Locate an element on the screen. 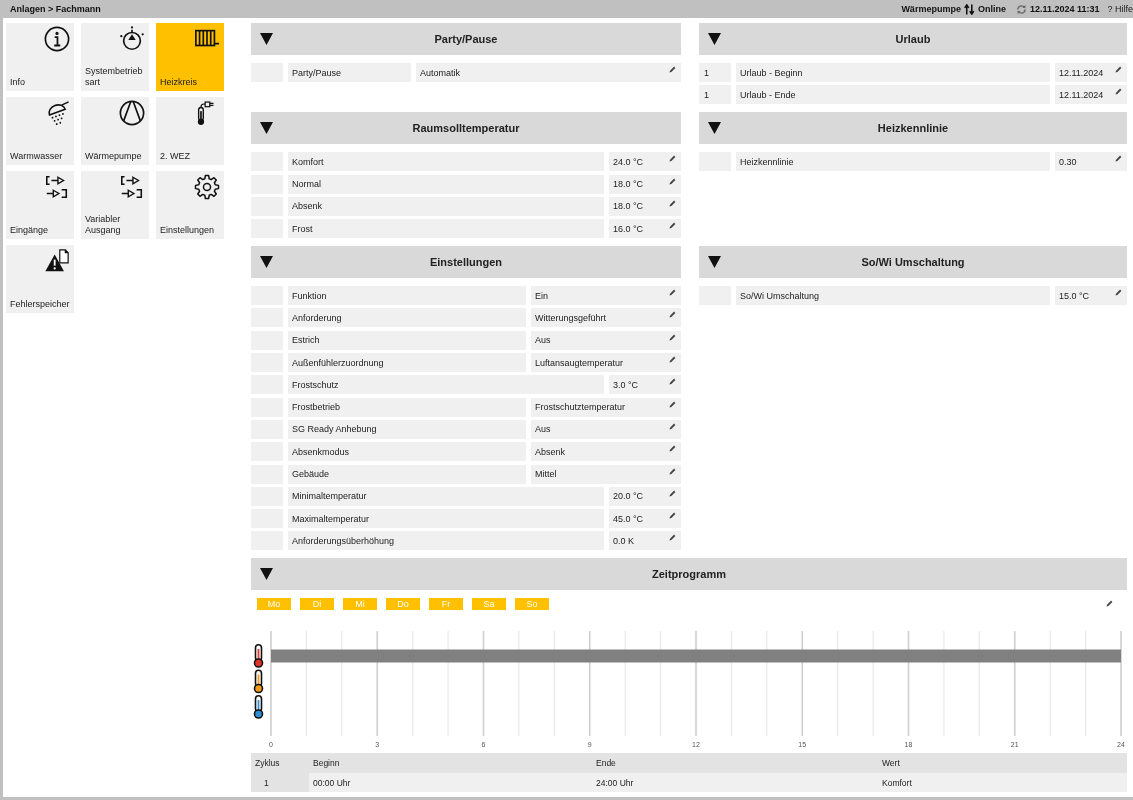 The height and width of the screenshot is (800, 1133). up-down-arrows-icon is located at coordinates (969, 9).